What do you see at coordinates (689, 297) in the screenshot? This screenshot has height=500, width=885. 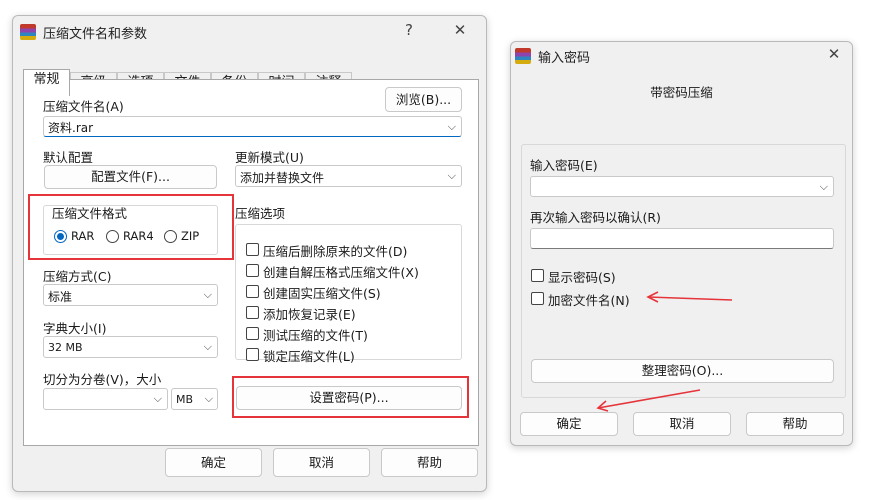 I see `arrow-to-encrypt-names` at bounding box center [689, 297].